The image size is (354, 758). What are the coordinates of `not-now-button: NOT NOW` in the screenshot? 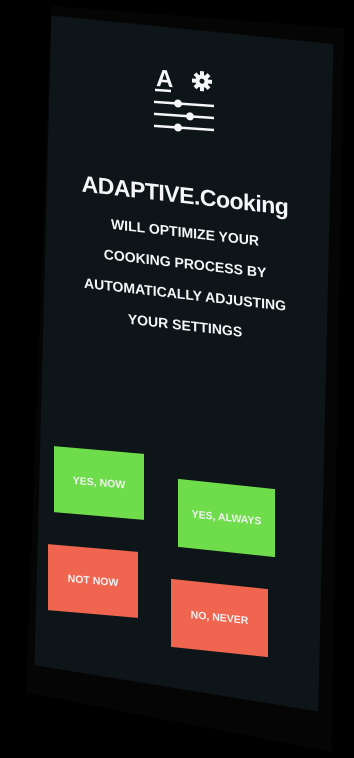 It's located at (93, 581).